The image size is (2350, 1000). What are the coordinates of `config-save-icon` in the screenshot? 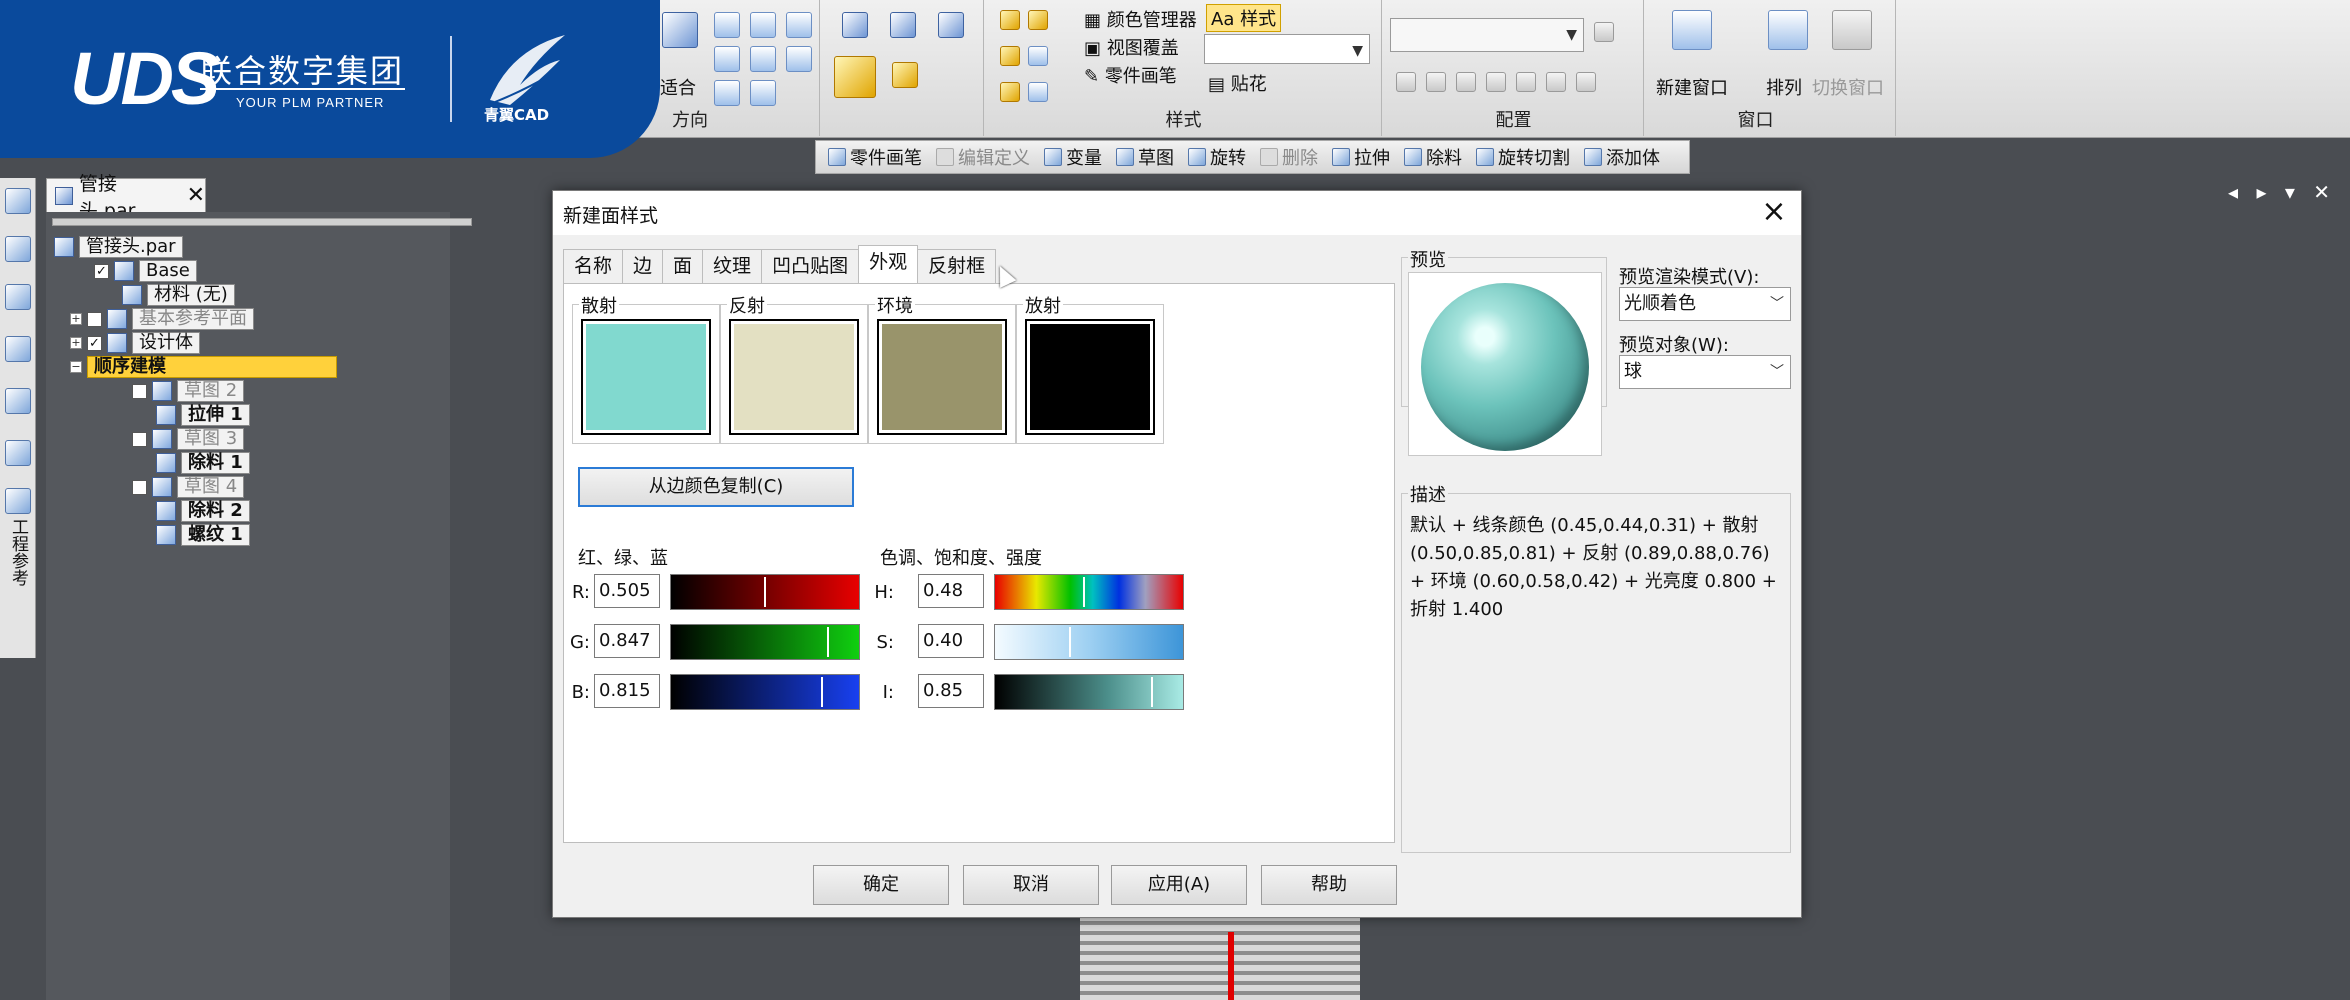 It's located at (1604, 32).